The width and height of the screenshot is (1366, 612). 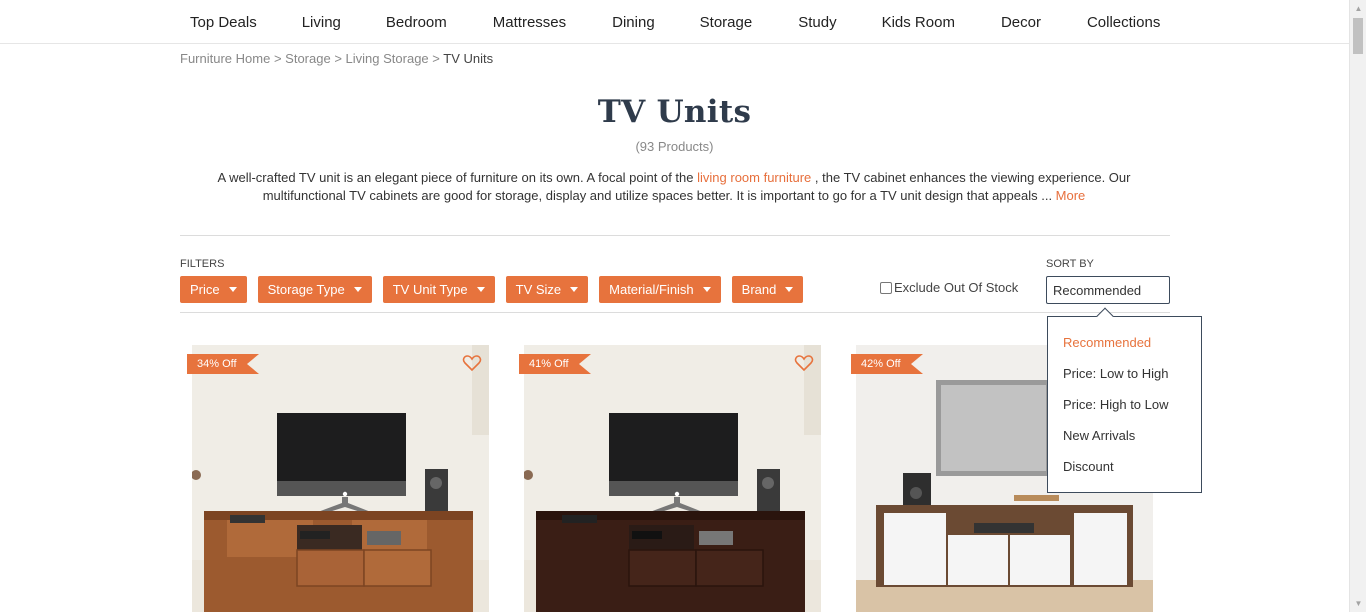 I want to click on filter-brand-button: Brand, so click(x=767, y=289).